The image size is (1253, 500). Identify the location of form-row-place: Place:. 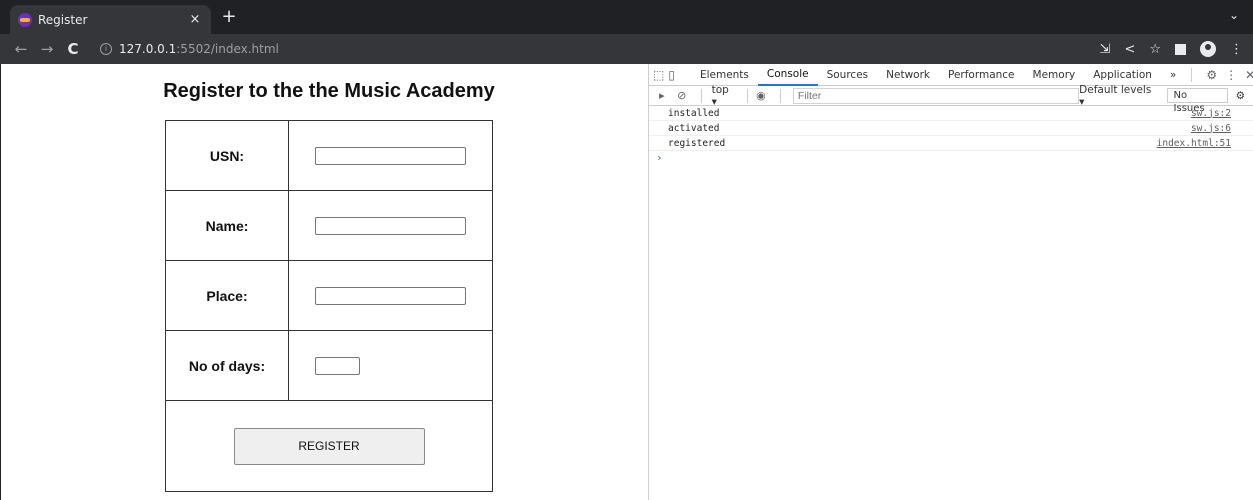
(329, 296).